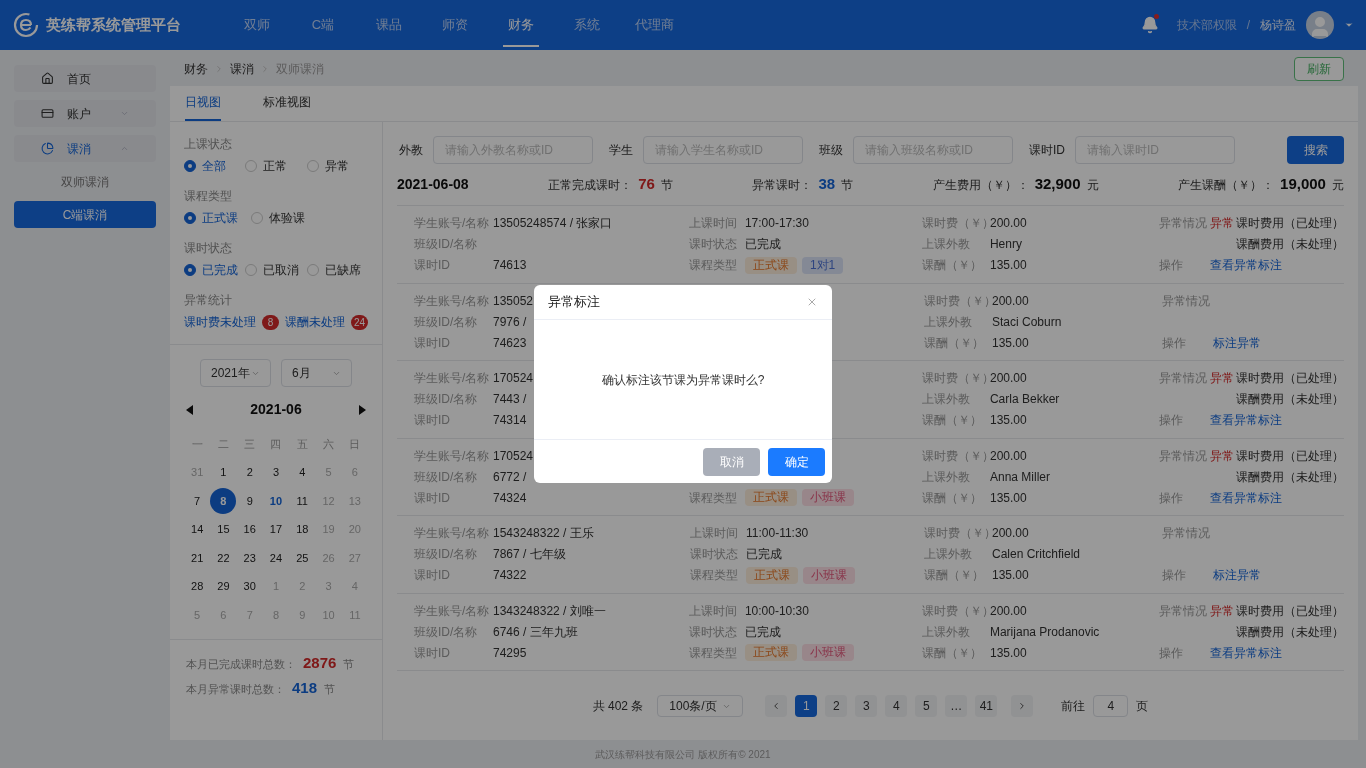  What do you see at coordinates (926, 706) in the screenshot?
I see `page-button: 5` at bounding box center [926, 706].